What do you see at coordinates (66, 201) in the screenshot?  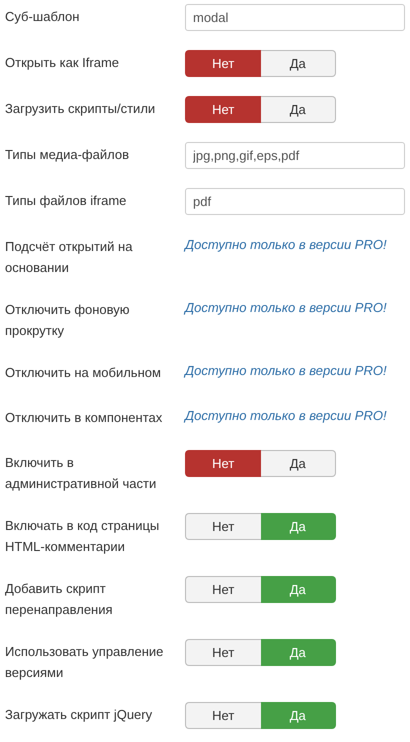 I see `field-label: Типы файлов iframe` at bounding box center [66, 201].